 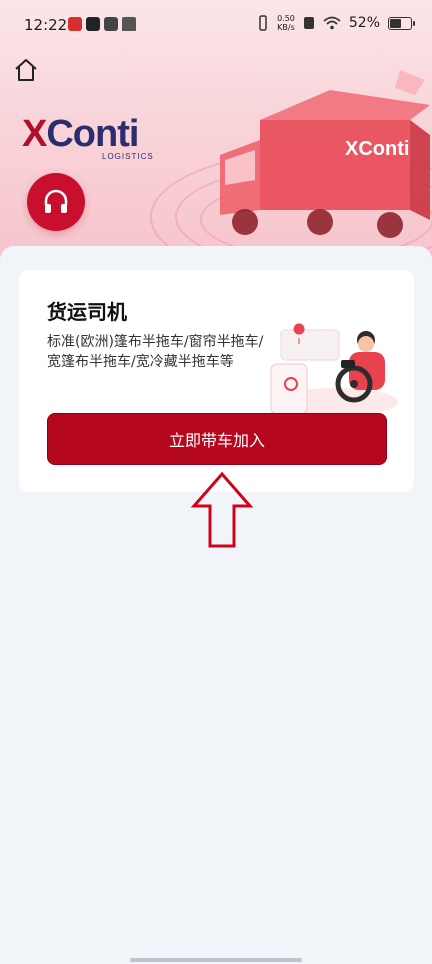 I want to click on join-with-vehicle-button: 立即带车加入, so click(x=217, y=439).